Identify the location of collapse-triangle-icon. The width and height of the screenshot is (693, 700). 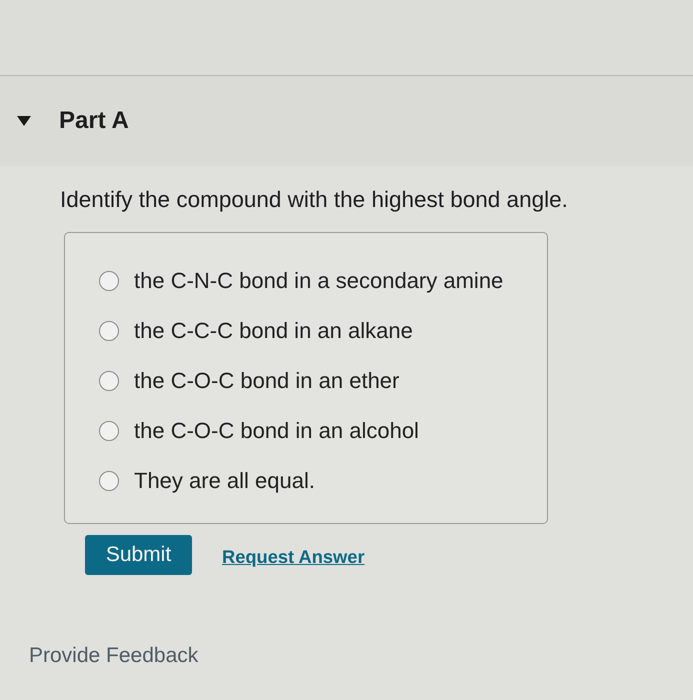
(24, 121).